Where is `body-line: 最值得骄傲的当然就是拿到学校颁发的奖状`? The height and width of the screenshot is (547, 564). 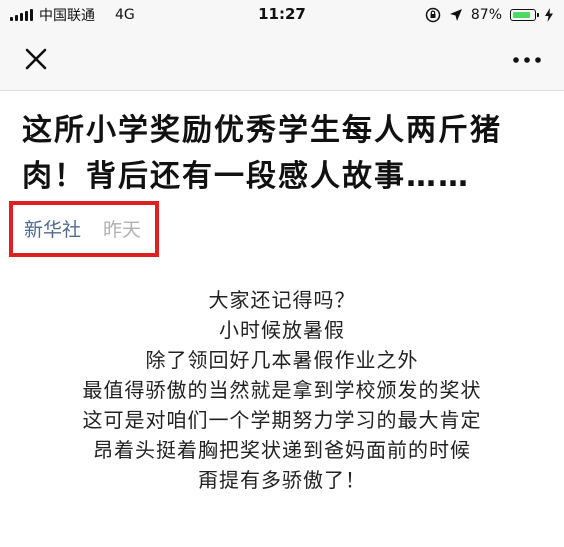 body-line: 最值得骄傲的当然就是拿到学校颁发的奖状 is located at coordinates (282, 390).